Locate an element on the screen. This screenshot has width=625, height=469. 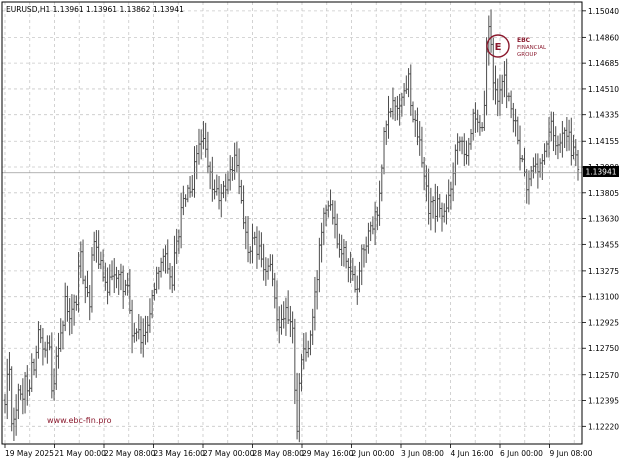
y-tick-label: 1.14510 is located at coordinates (603, 89).